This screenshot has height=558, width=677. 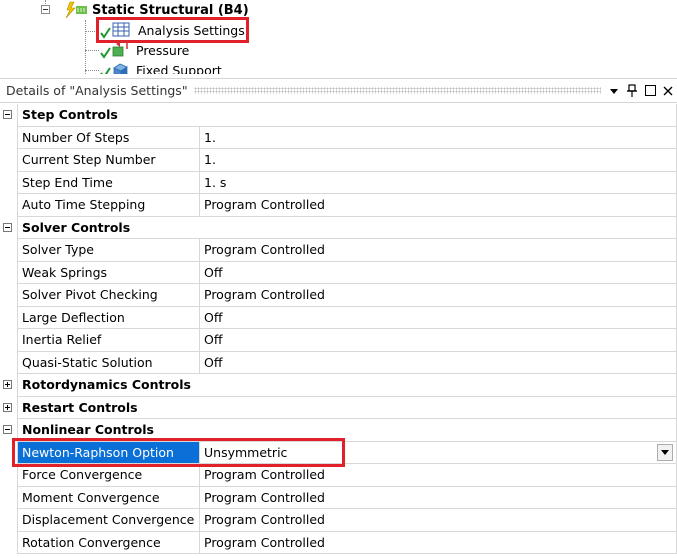 I want to click on section-nonlinear-controls: Nonlinear Controls, so click(x=338, y=430).